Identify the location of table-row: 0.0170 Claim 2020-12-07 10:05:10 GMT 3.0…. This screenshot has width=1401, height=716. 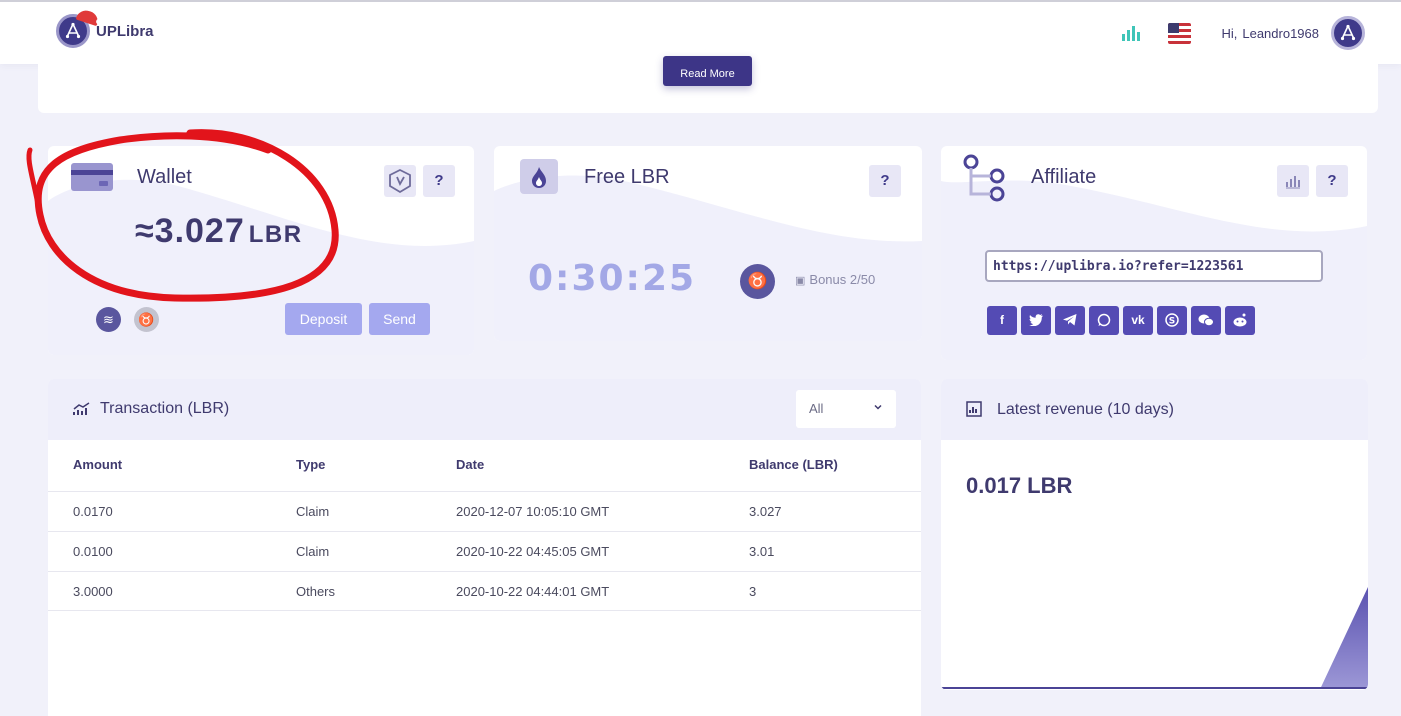
(484, 511).